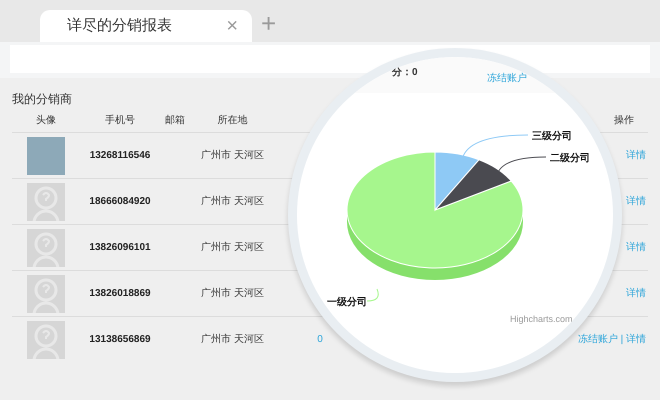 The image size is (660, 400). What do you see at coordinates (552, 136) in the screenshot?
I see `slice-label: 三级分司` at bounding box center [552, 136].